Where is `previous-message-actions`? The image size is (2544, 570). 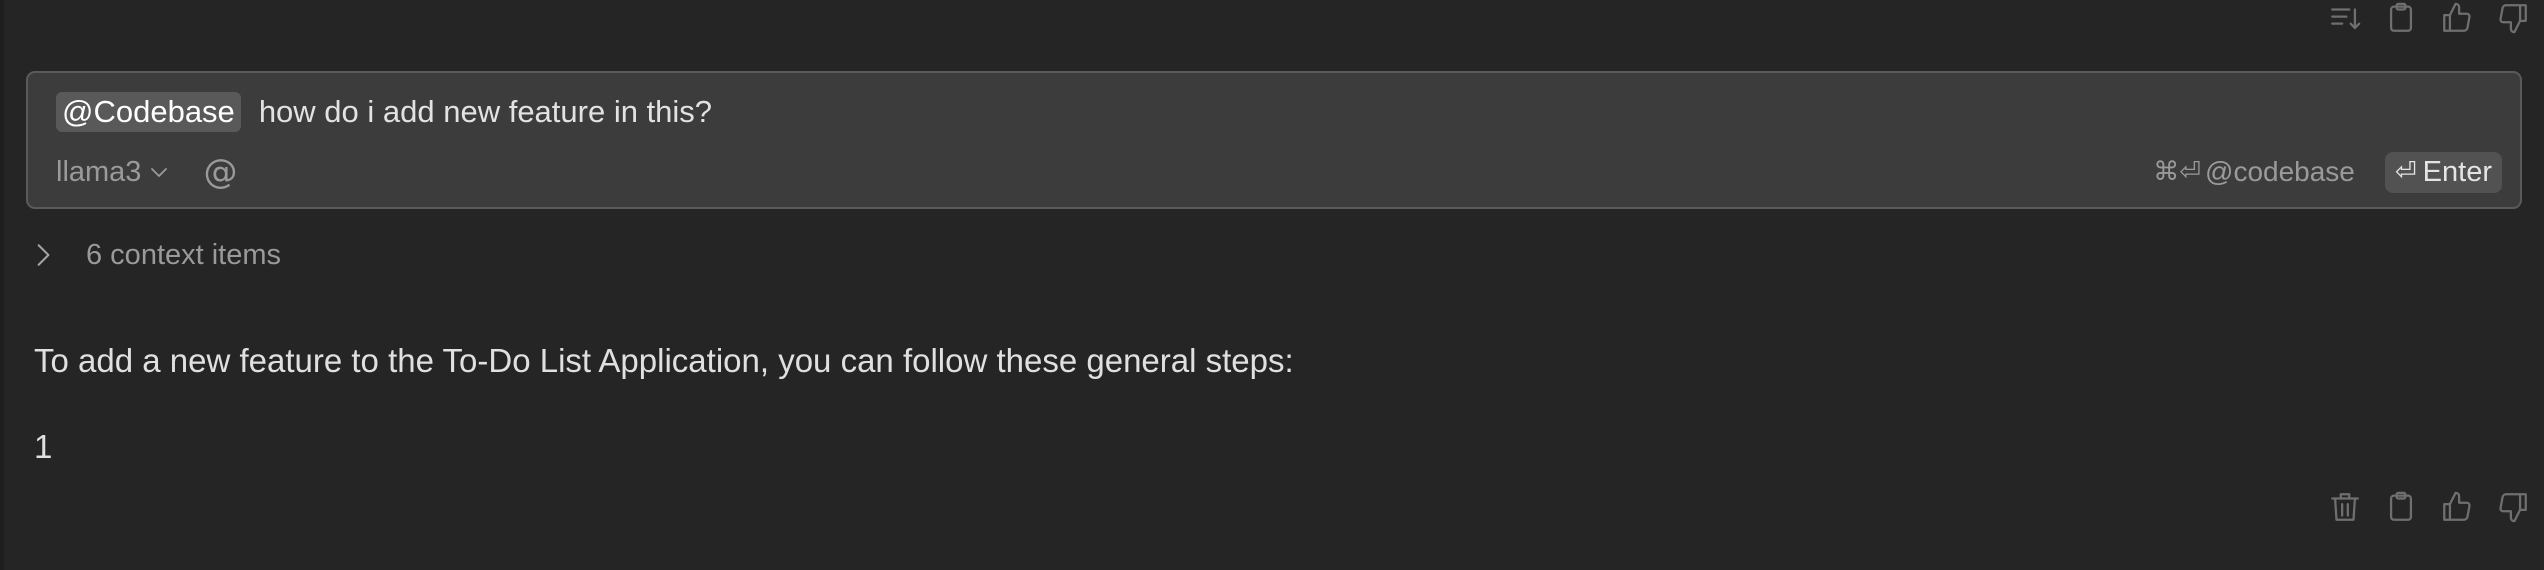
previous-message-actions is located at coordinates (2429, 21).